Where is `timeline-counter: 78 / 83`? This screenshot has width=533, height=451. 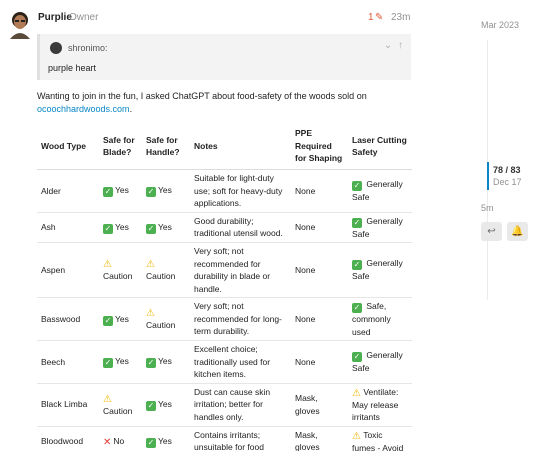
timeline-counter: 78 / 83 is located at coordinates (507, 170).